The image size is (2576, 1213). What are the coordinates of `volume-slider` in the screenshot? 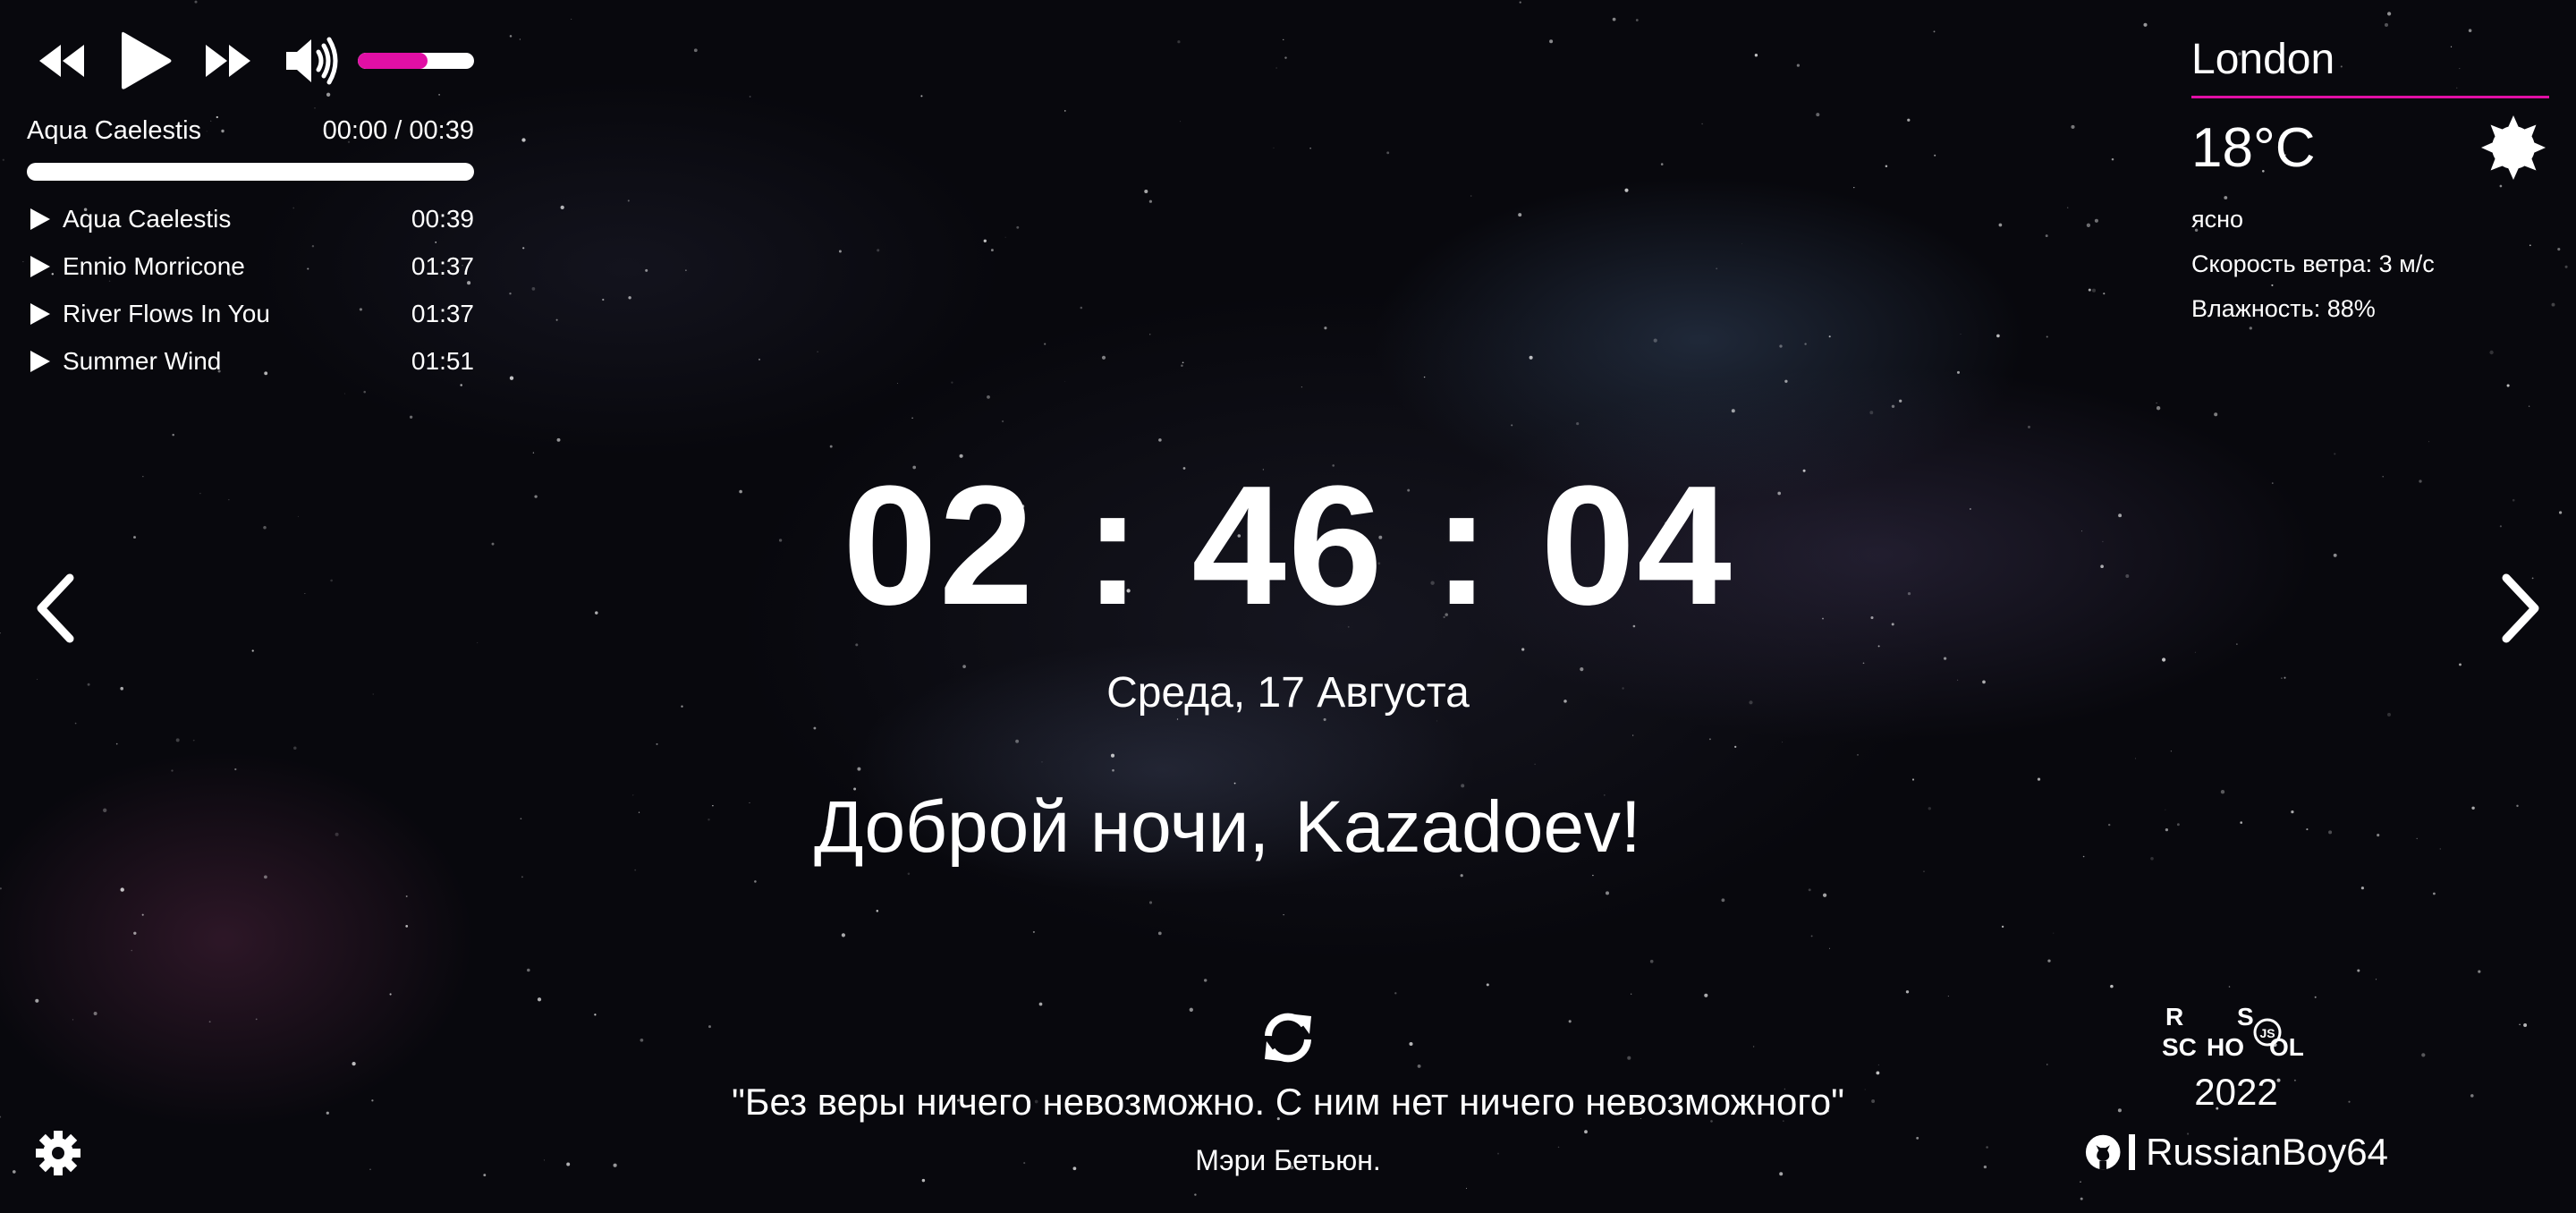 It's located at (415, 61).